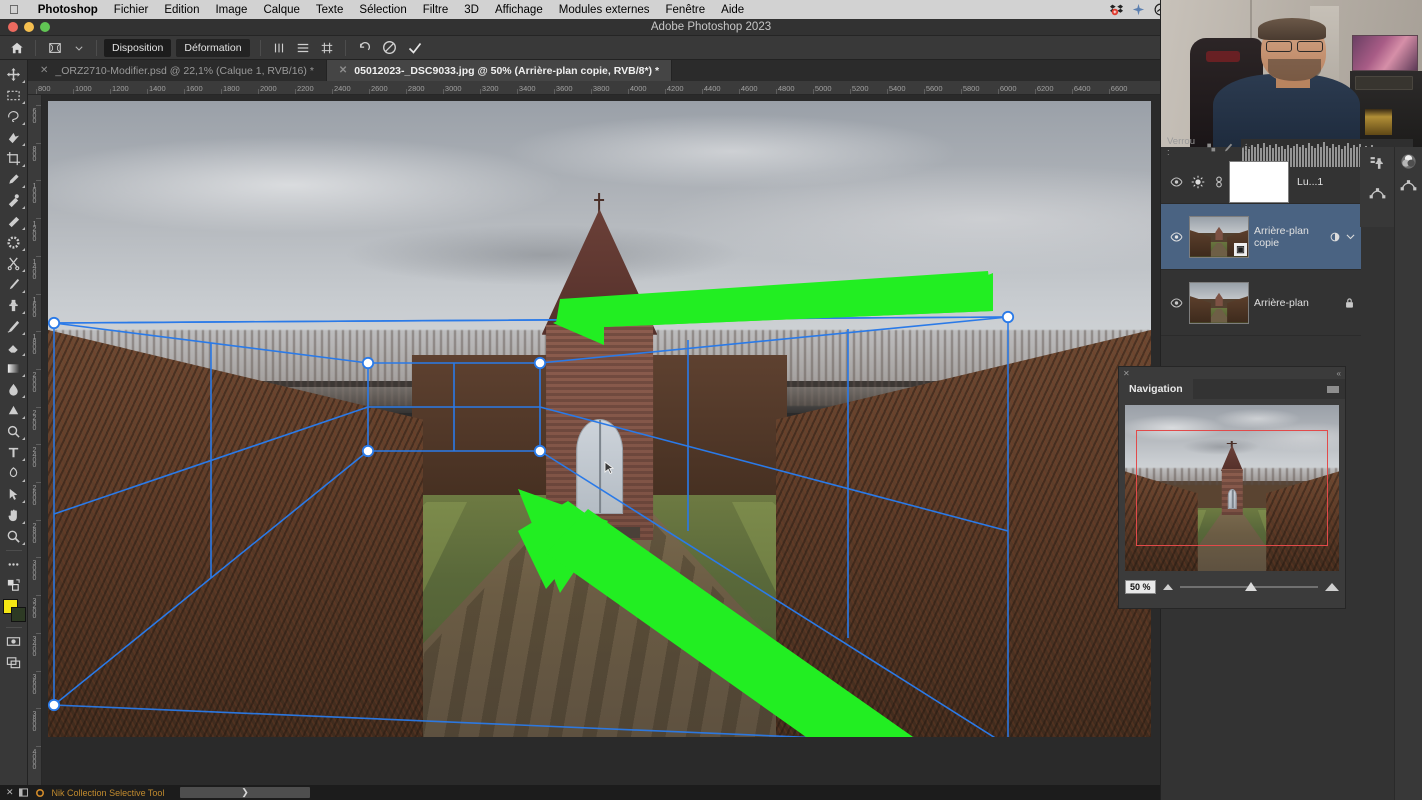  I want to click on menu-item-modules-externes: Modules externes, so click(604, 10).